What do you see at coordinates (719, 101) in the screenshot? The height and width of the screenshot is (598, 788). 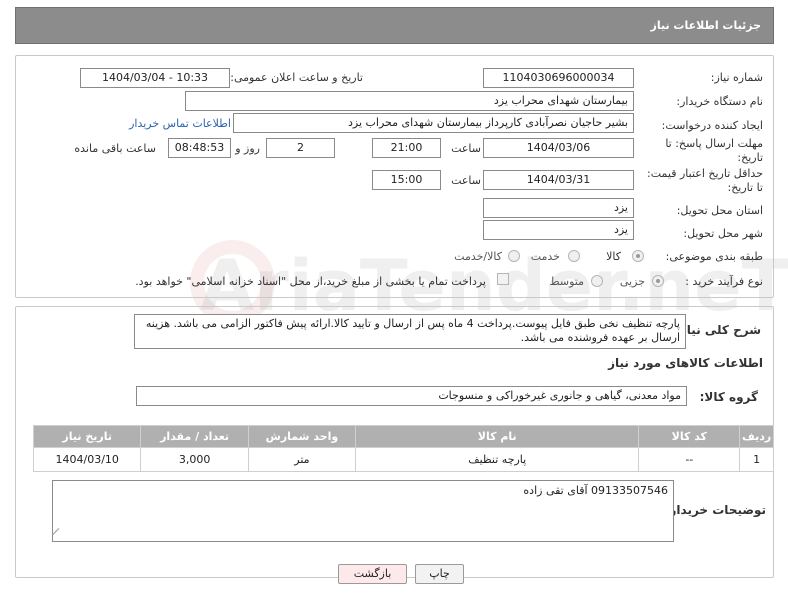 I see `buyer-org-label: نام دستگاه خریدار:` at bounding box center [719, 101].